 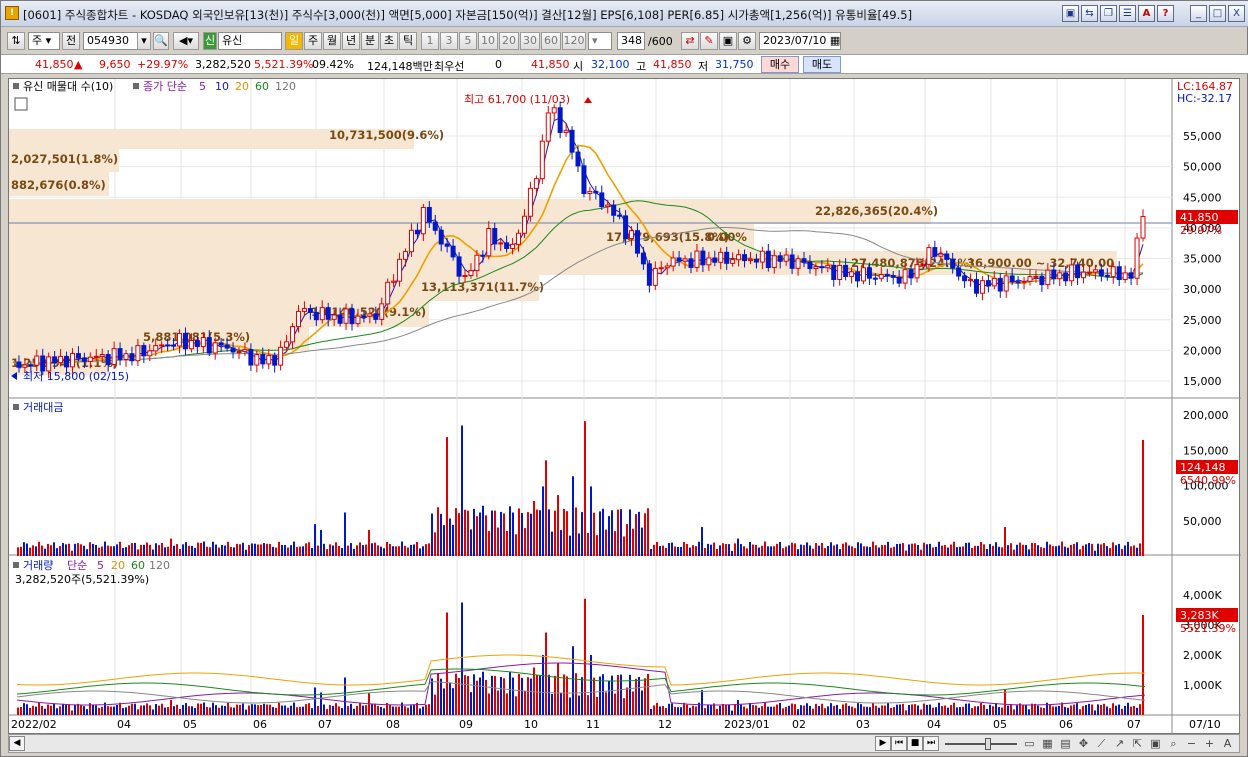 What do you see at coordinates (1127, 13) in the screenshot?
I see `menu-icon: ☰` at bounding box center [1127, 13].